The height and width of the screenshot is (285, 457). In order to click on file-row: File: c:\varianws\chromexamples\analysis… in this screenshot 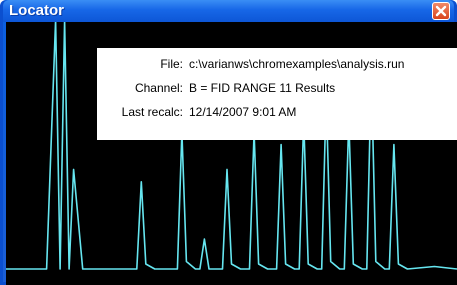, I will do `click(277, 65)`.